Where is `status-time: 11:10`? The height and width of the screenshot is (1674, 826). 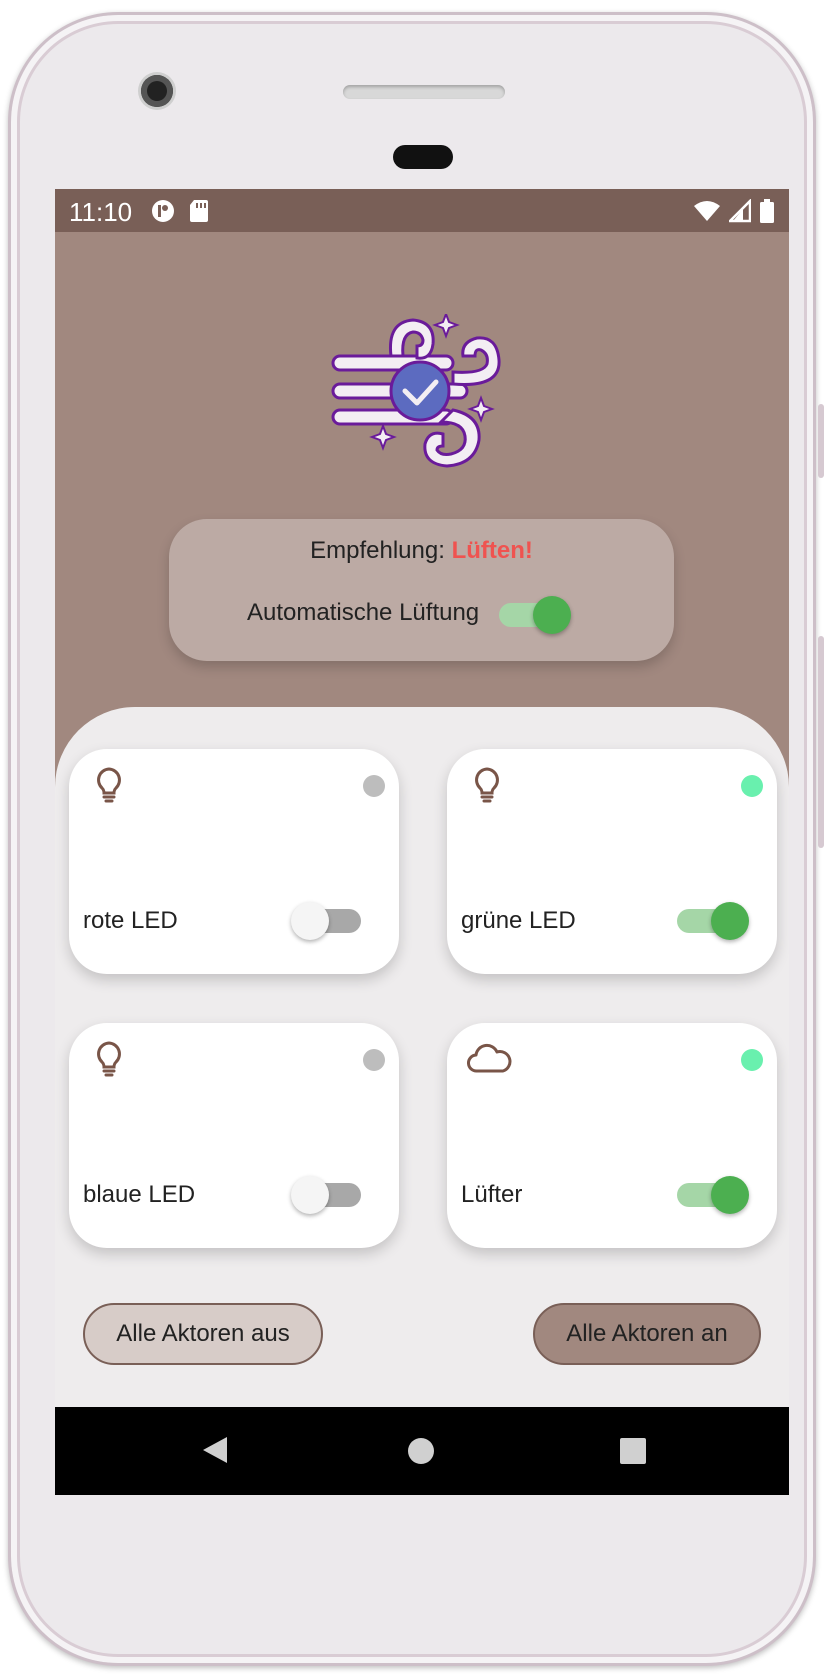
status-time: 11:10 is located at coordinates (101, 212).